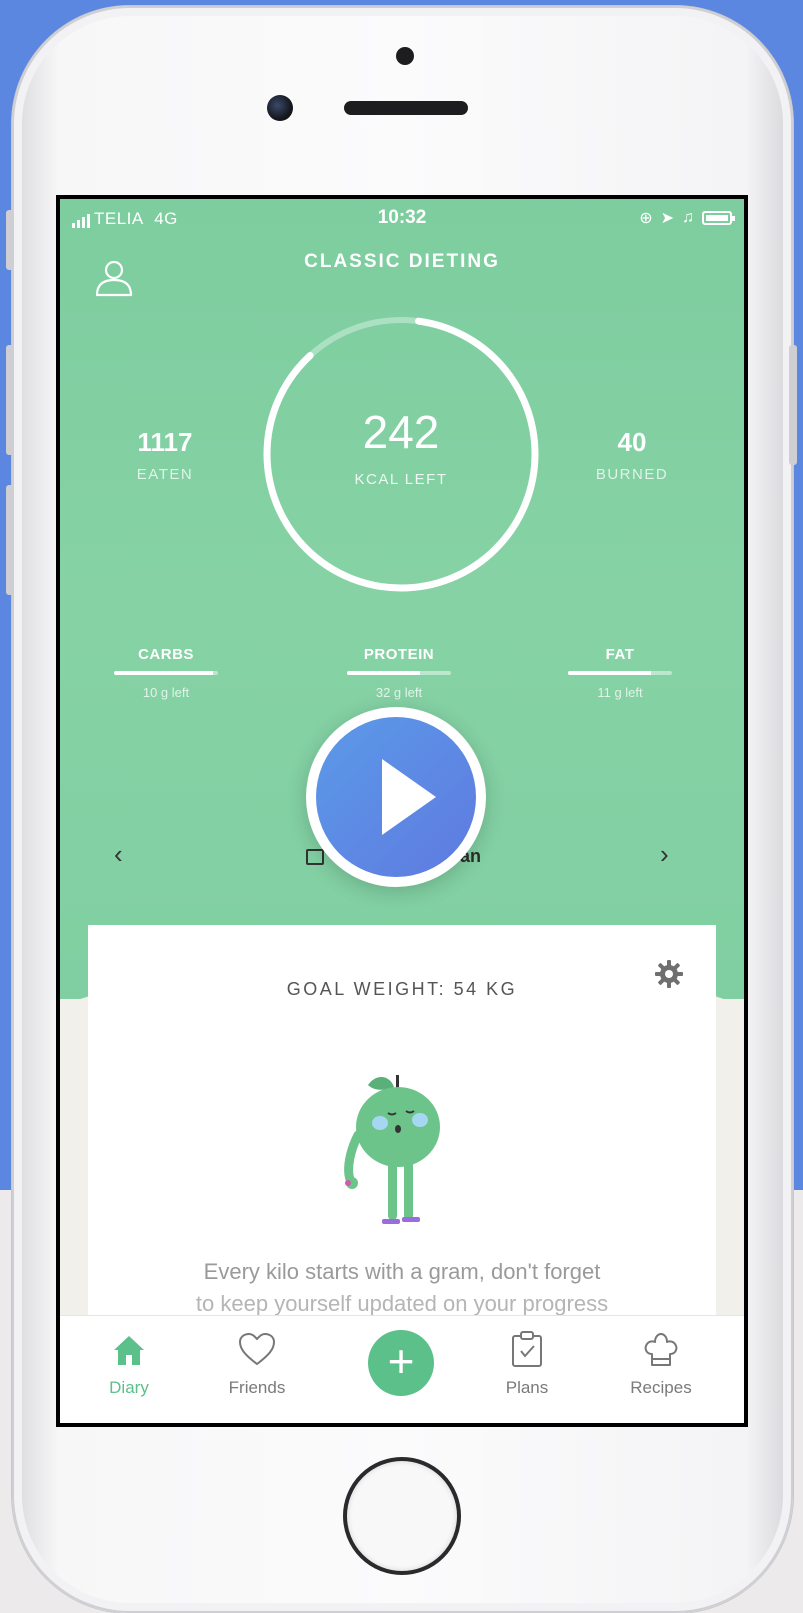  Describe the element at coordinates (632, 442) in the screenshot. I see `burned-value: 40` at that location.